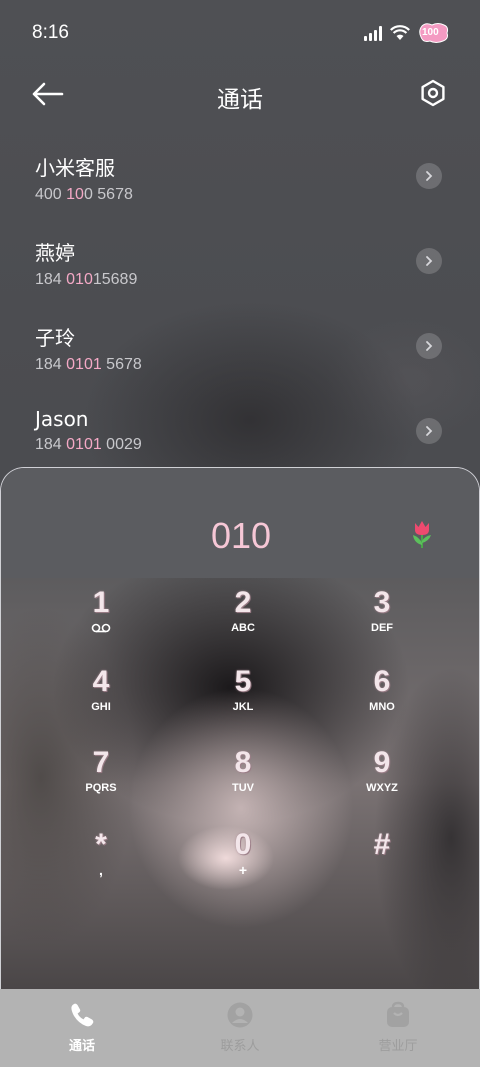 This screenshot has height=1067, width=480. I want to click on key-7: 7 PQRS, so click(101, 781).